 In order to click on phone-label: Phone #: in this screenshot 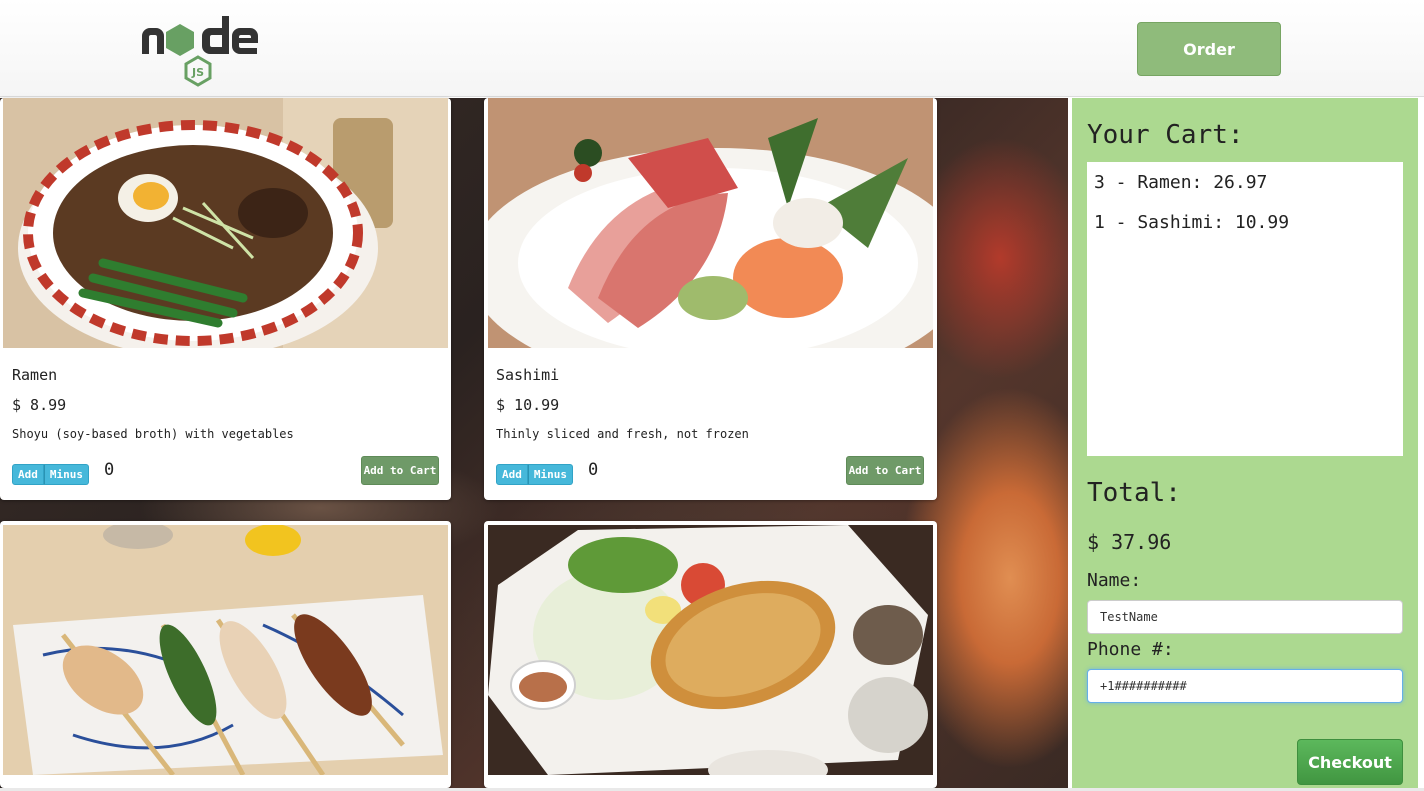, I will do `click(1130, 649)`.